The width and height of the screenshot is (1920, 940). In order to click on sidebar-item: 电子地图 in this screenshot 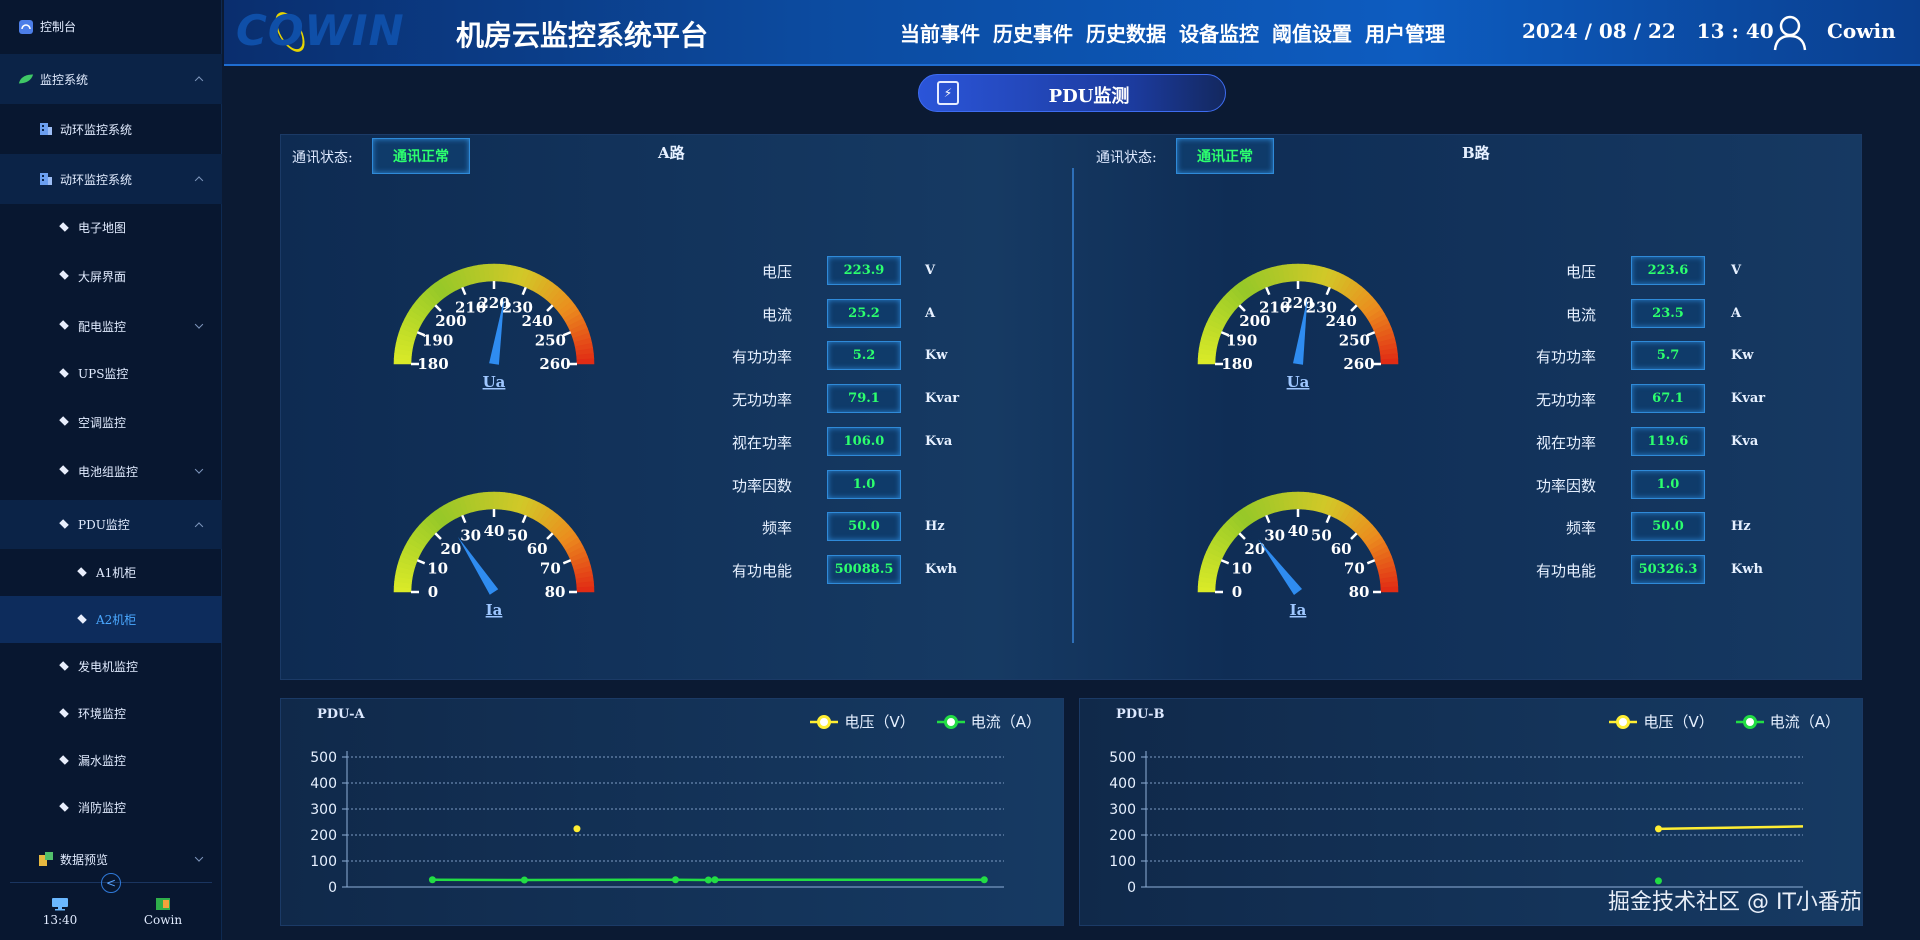, I will do `click(111, 227)`.